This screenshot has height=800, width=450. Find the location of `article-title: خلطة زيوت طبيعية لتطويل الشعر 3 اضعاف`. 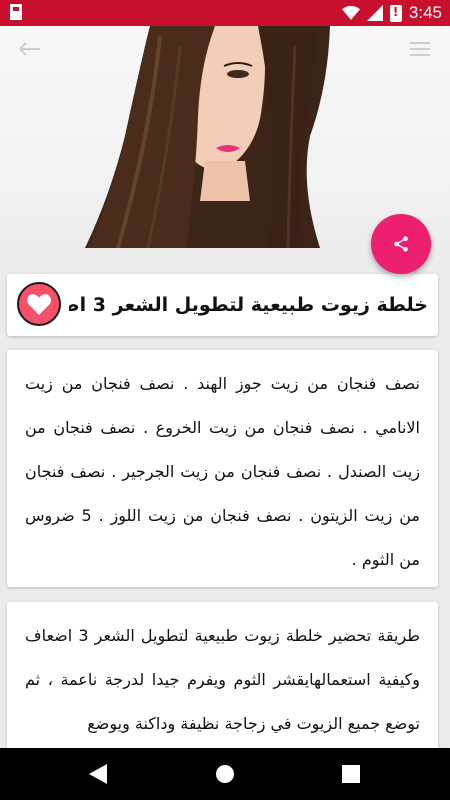

article-title: خلطة زيوت طبيعية لتطويل الشعر 3 اضعاف is located at coordinates (248, 305).